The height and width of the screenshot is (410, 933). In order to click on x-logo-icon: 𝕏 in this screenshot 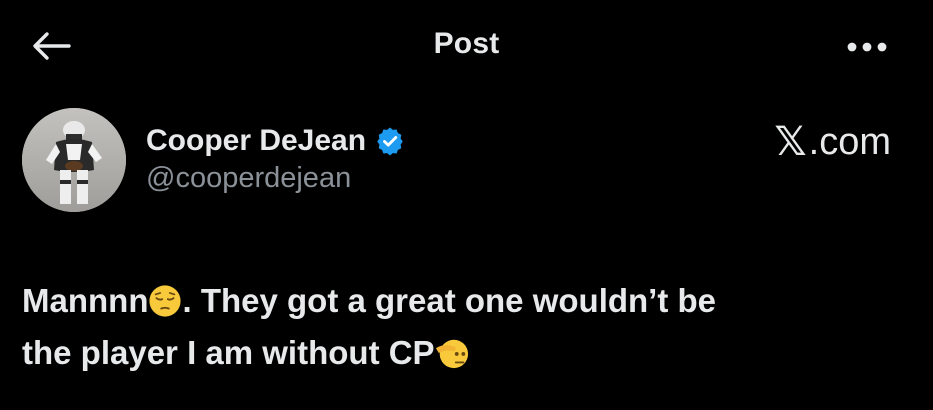, I will do `click(790, 142)`.